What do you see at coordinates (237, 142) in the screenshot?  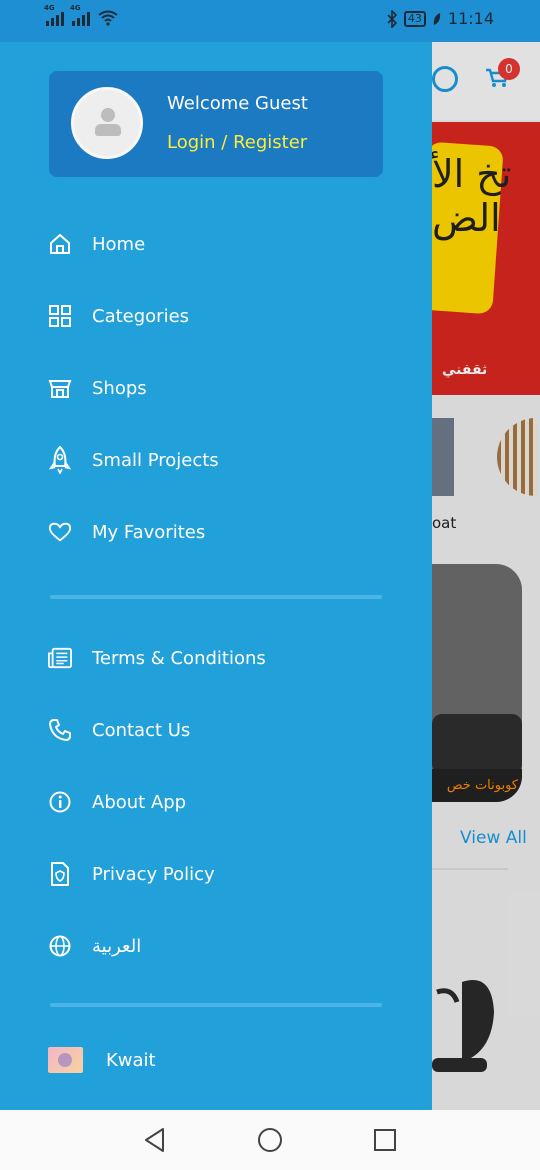 I see `login-register-link: Login / Register` at bounding box center [237, 142].